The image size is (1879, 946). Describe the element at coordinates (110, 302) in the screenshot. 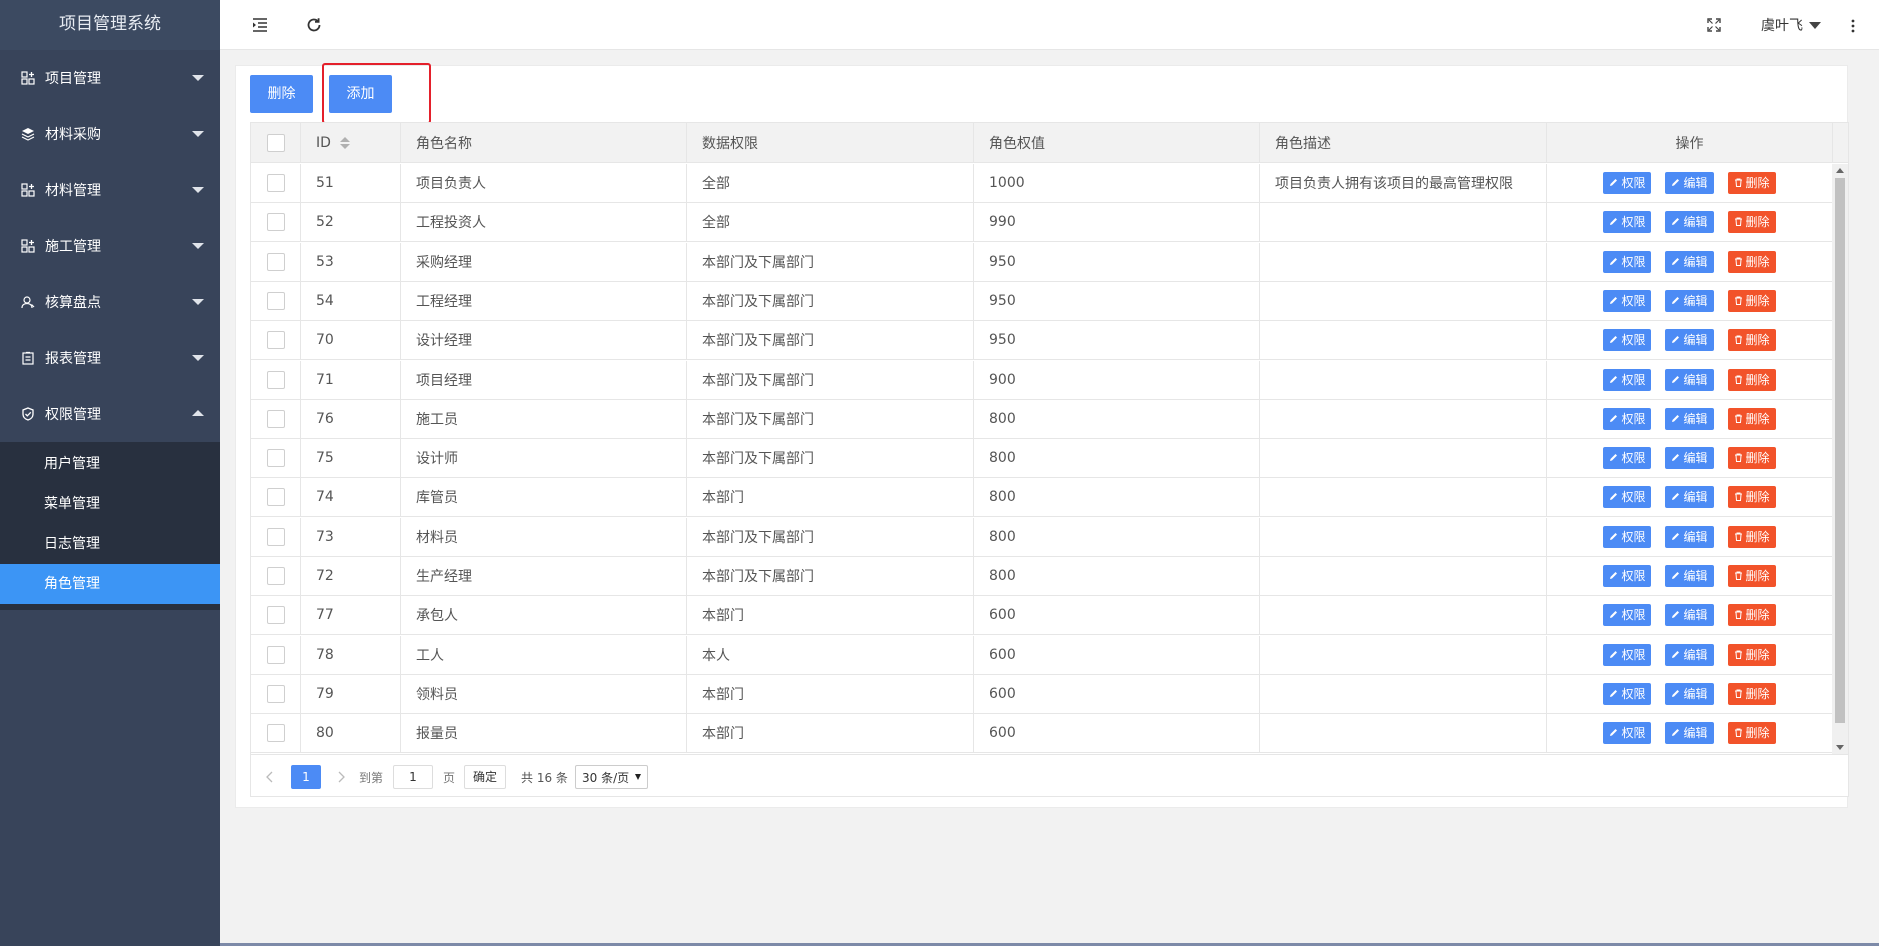

I see `sidebar-item-4: 核算盘点` at that location.